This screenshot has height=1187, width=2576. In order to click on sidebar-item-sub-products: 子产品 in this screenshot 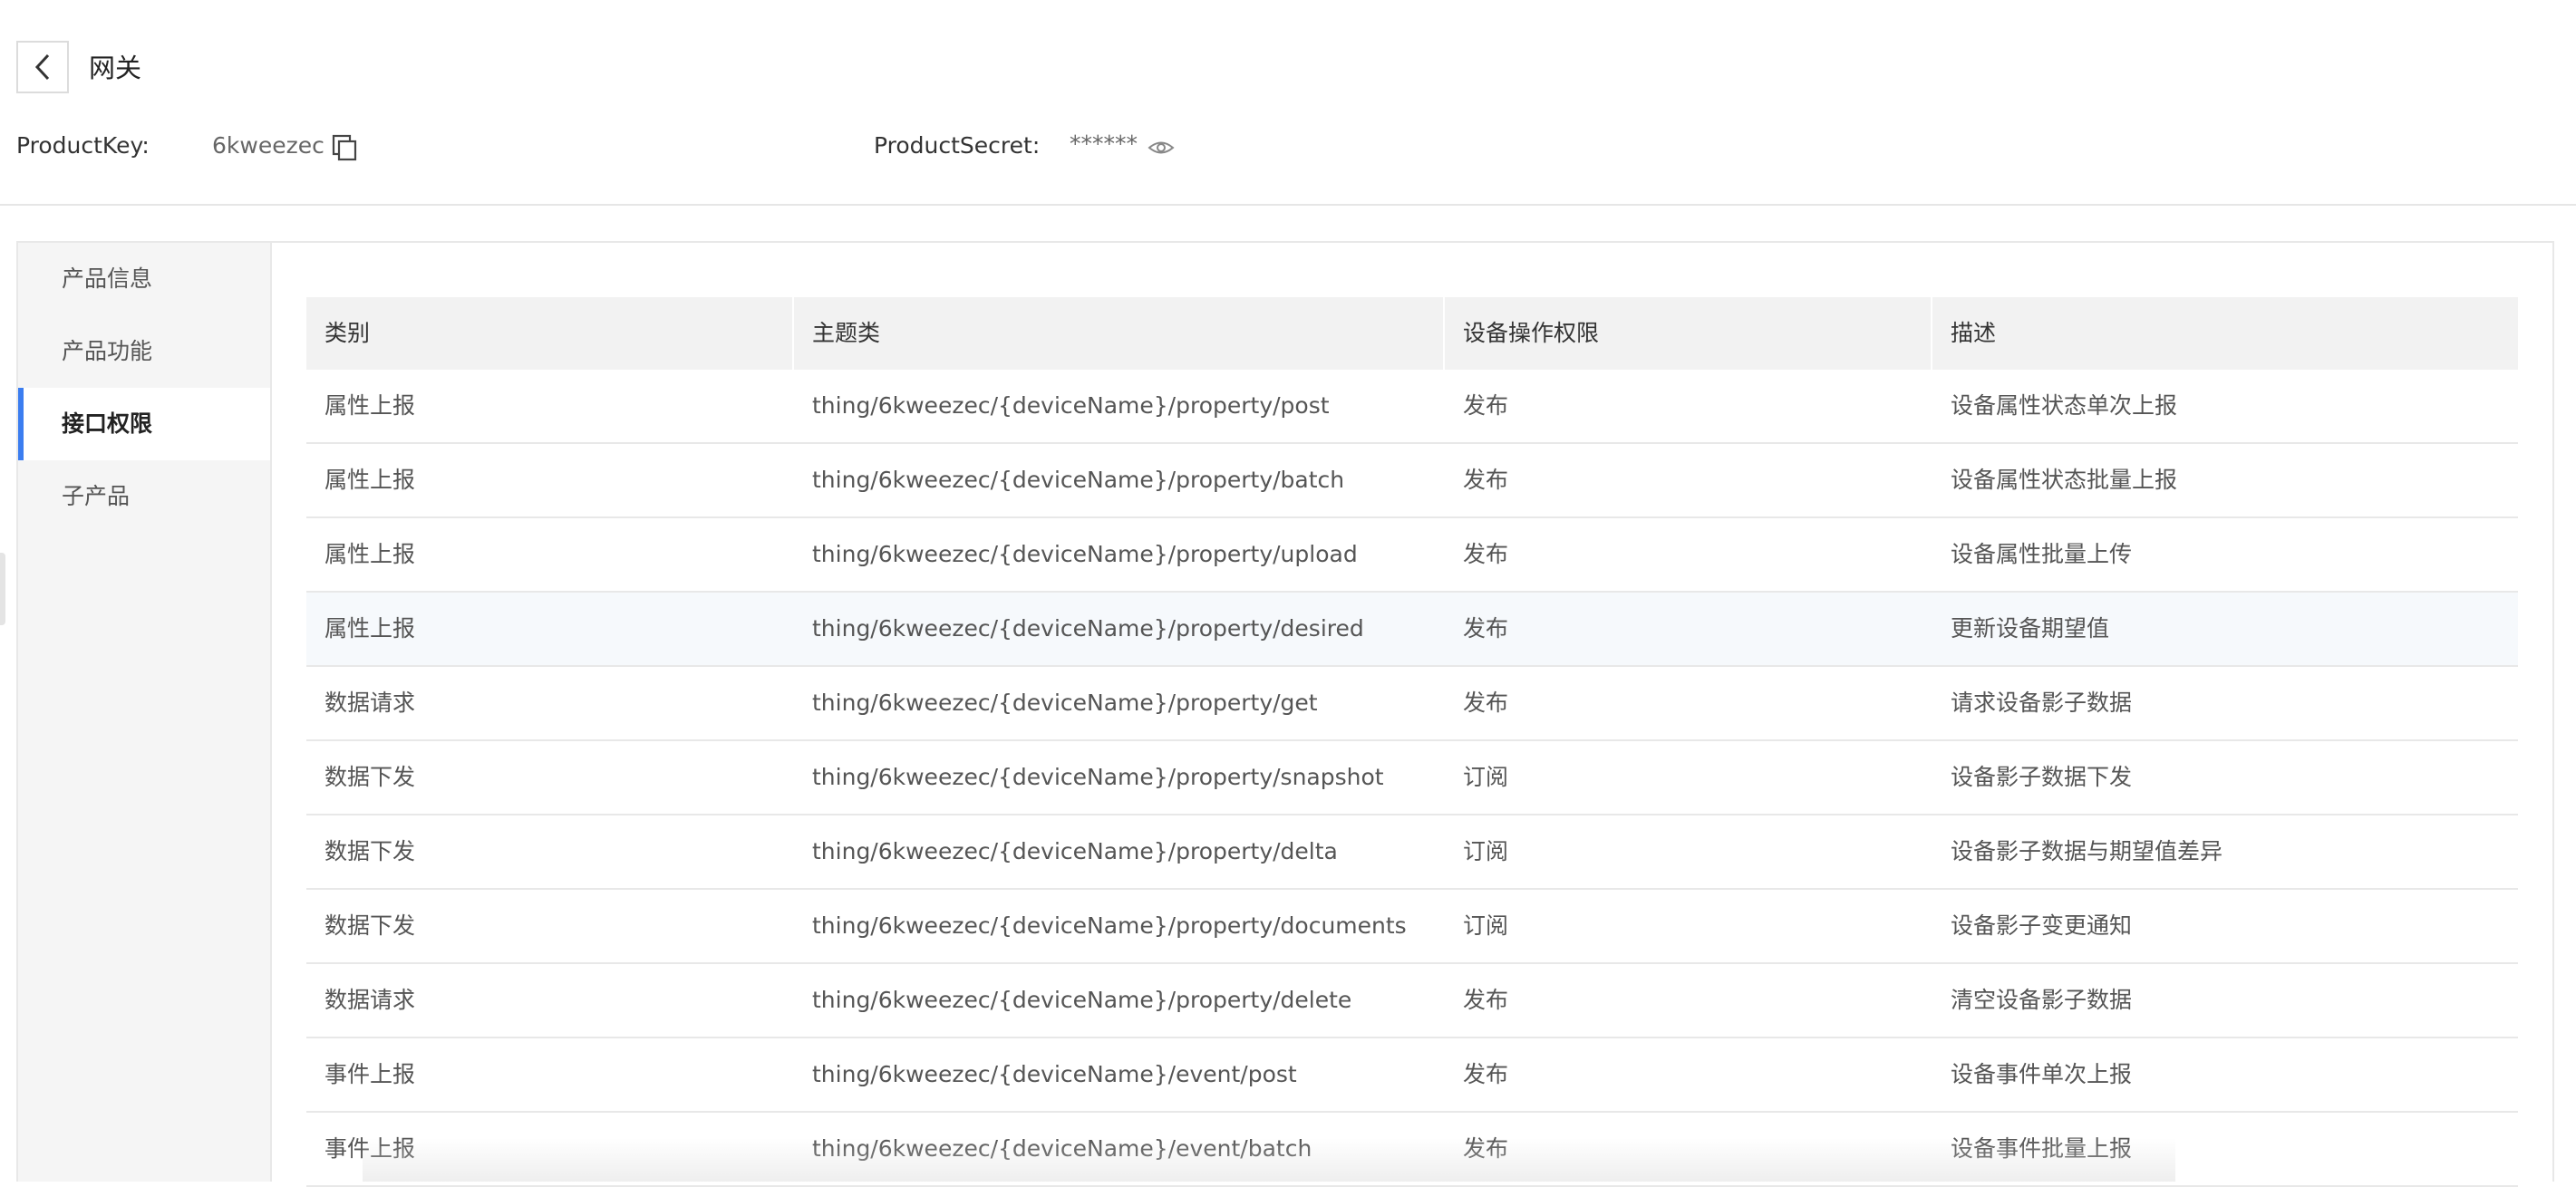, I will do `click(144, 496)`.